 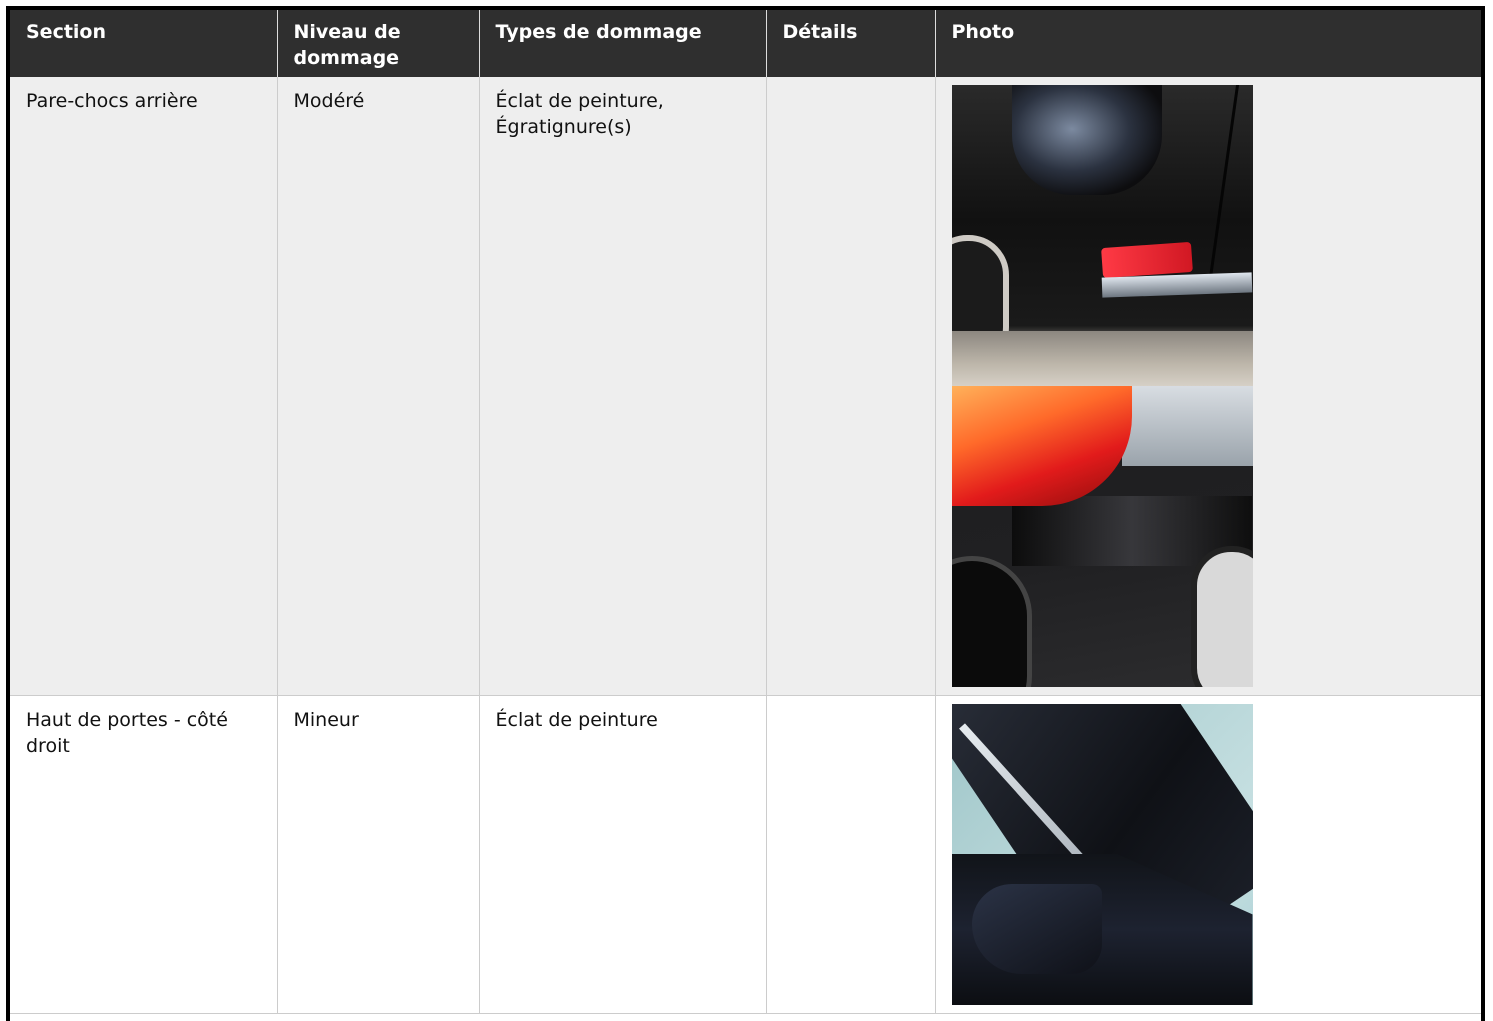 What do you see at coordinates (623, 43) in the screenshot?
I see `column-header-types: Types de dommage` at bounding box center [623, 43].